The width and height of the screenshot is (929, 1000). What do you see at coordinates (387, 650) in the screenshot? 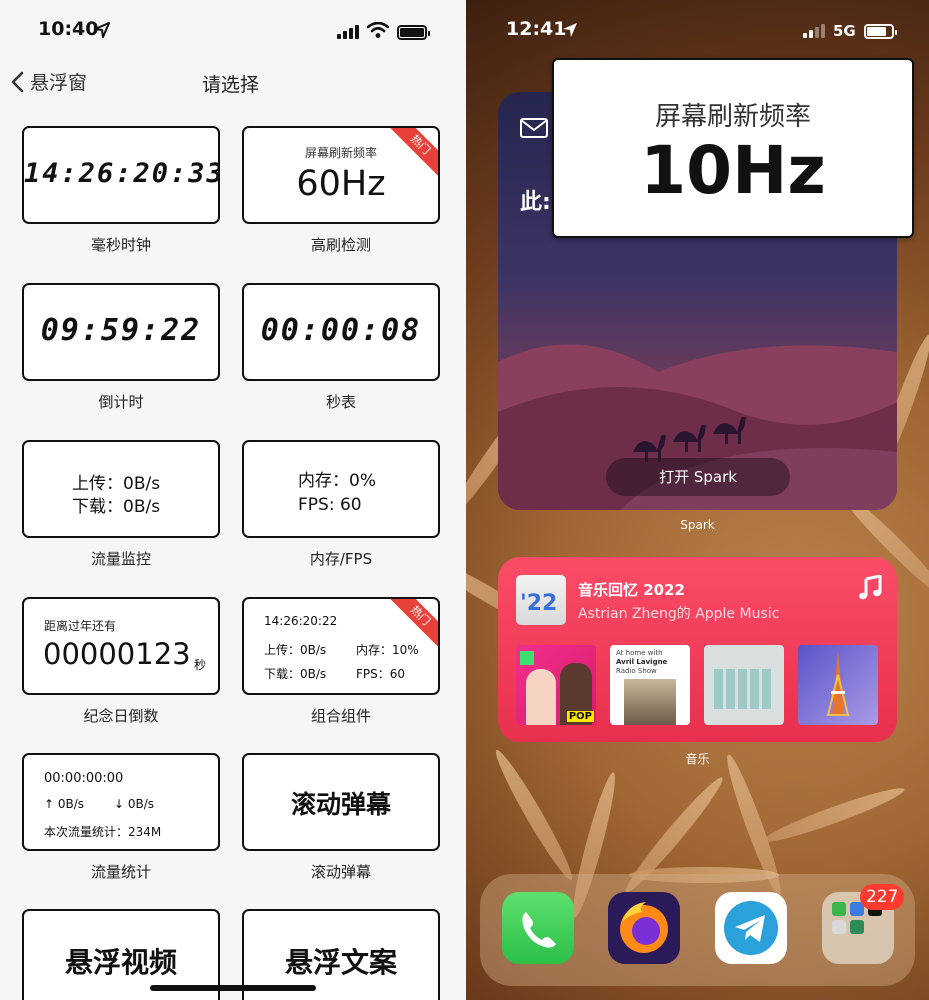
I see `combo-memory: 内存：10%` at bounding box center [387, 650].